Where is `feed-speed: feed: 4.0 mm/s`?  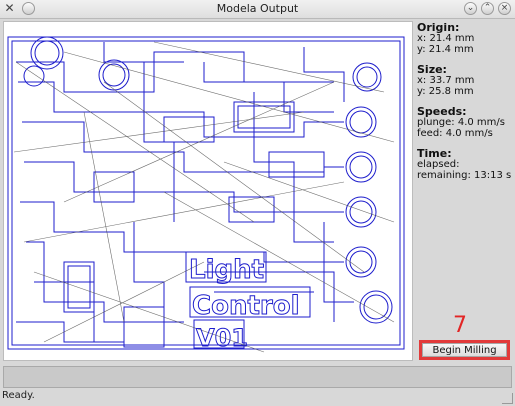 feed-speed: feed: 4.0 mm/s is located at coordinates (455, 133).